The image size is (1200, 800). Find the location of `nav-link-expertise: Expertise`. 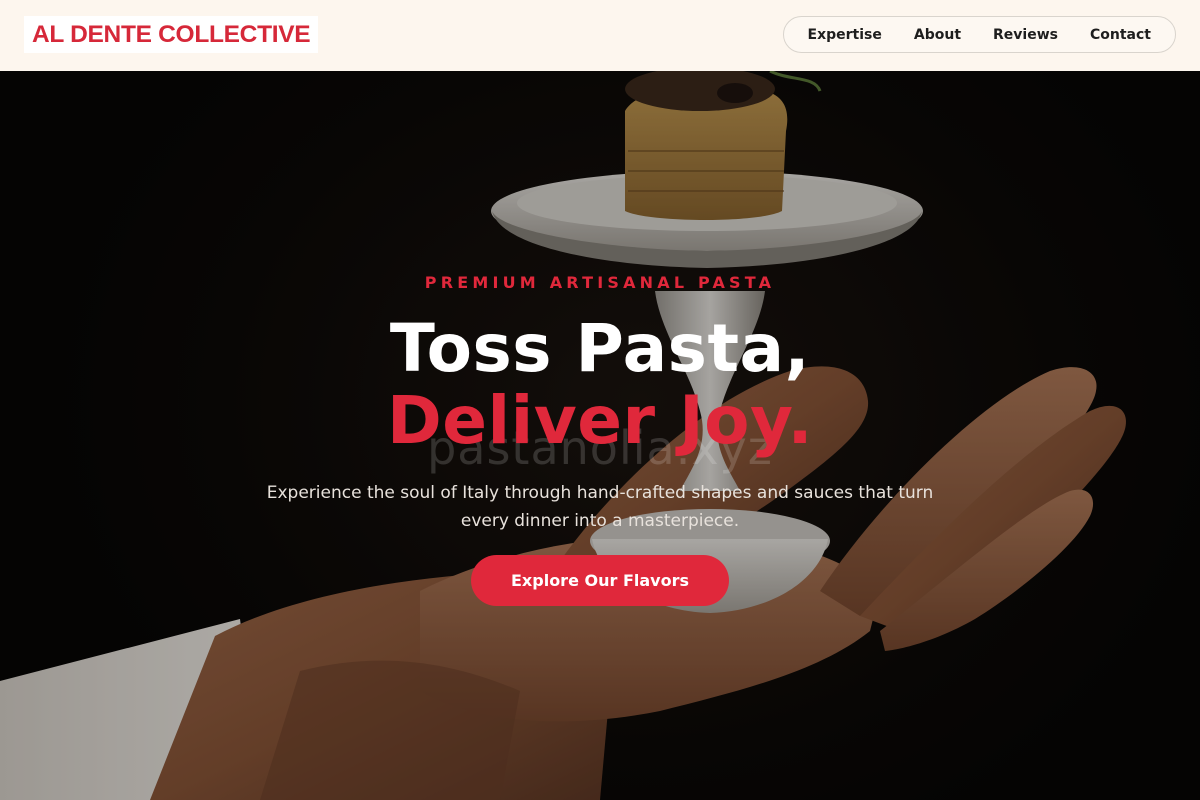

nav-link-expertise: Expertise is located at coordinates (845, 35).